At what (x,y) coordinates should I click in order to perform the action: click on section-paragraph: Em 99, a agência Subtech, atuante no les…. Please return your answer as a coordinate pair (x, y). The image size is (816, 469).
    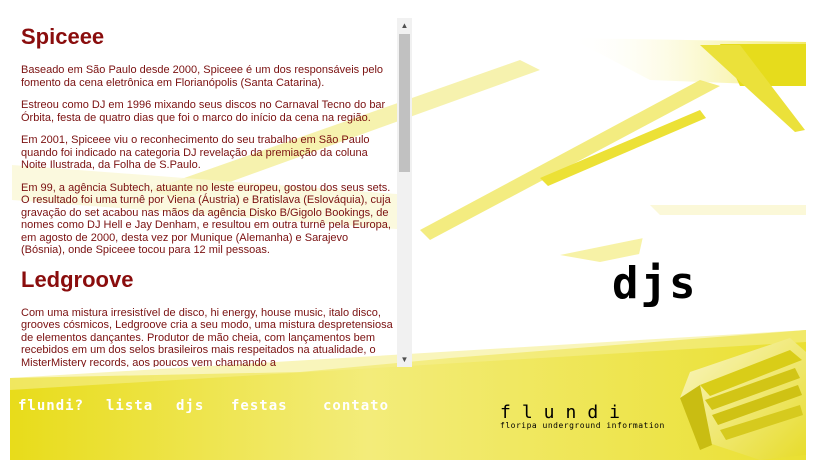
    Looking at the image, I should click on (206, 219).